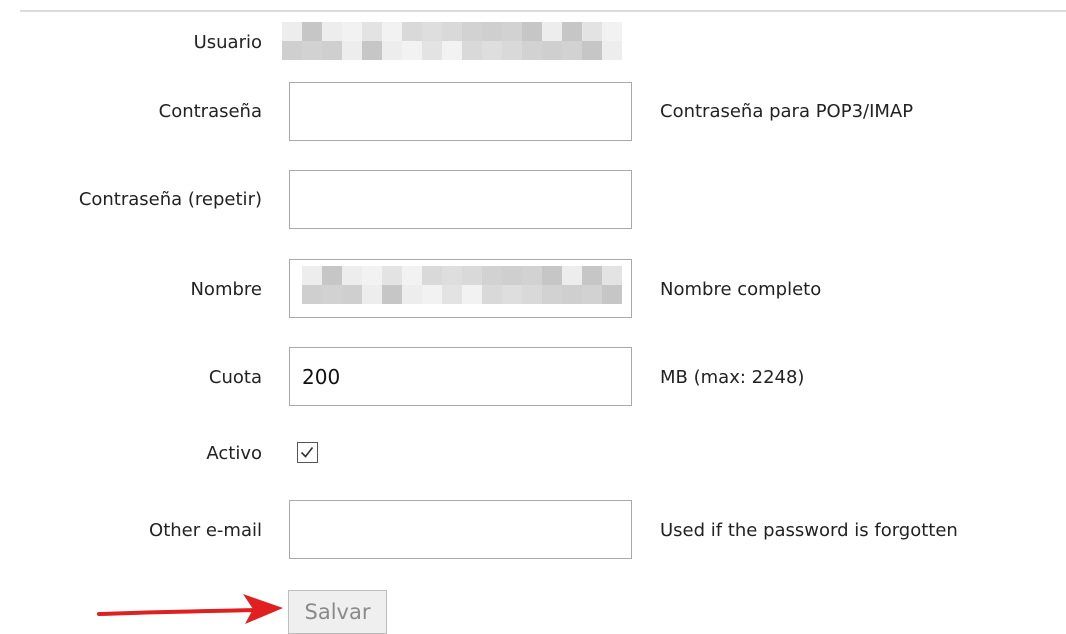 The width and height of the screenshot is (1066, 634). Describe the element at coordinates (227, 42) in the screenshot. I see `user-label: Usuario` at that location.